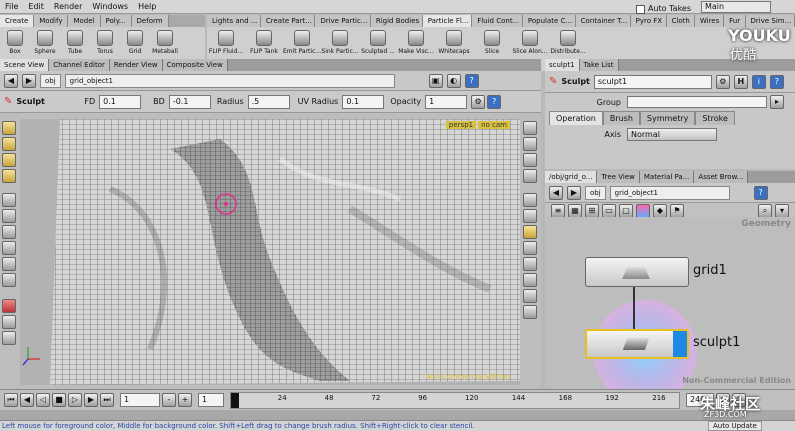 The image size is (795, 431). What do you see at coordinates (11, 400) in the screenshot?
I see `jump-start-icon: ⏮` at bounding box center [11, 400].